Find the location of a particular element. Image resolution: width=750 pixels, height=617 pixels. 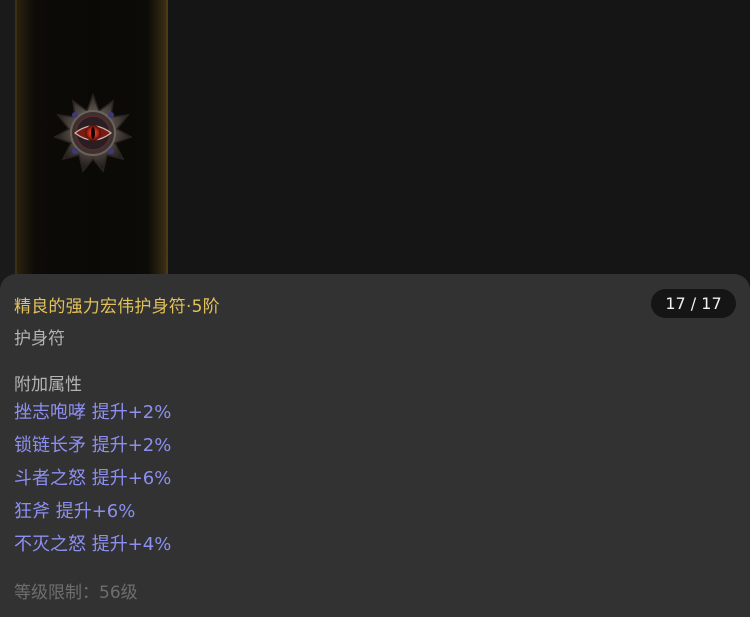

item-type: 护身符 is located at coordinates (39, 339).